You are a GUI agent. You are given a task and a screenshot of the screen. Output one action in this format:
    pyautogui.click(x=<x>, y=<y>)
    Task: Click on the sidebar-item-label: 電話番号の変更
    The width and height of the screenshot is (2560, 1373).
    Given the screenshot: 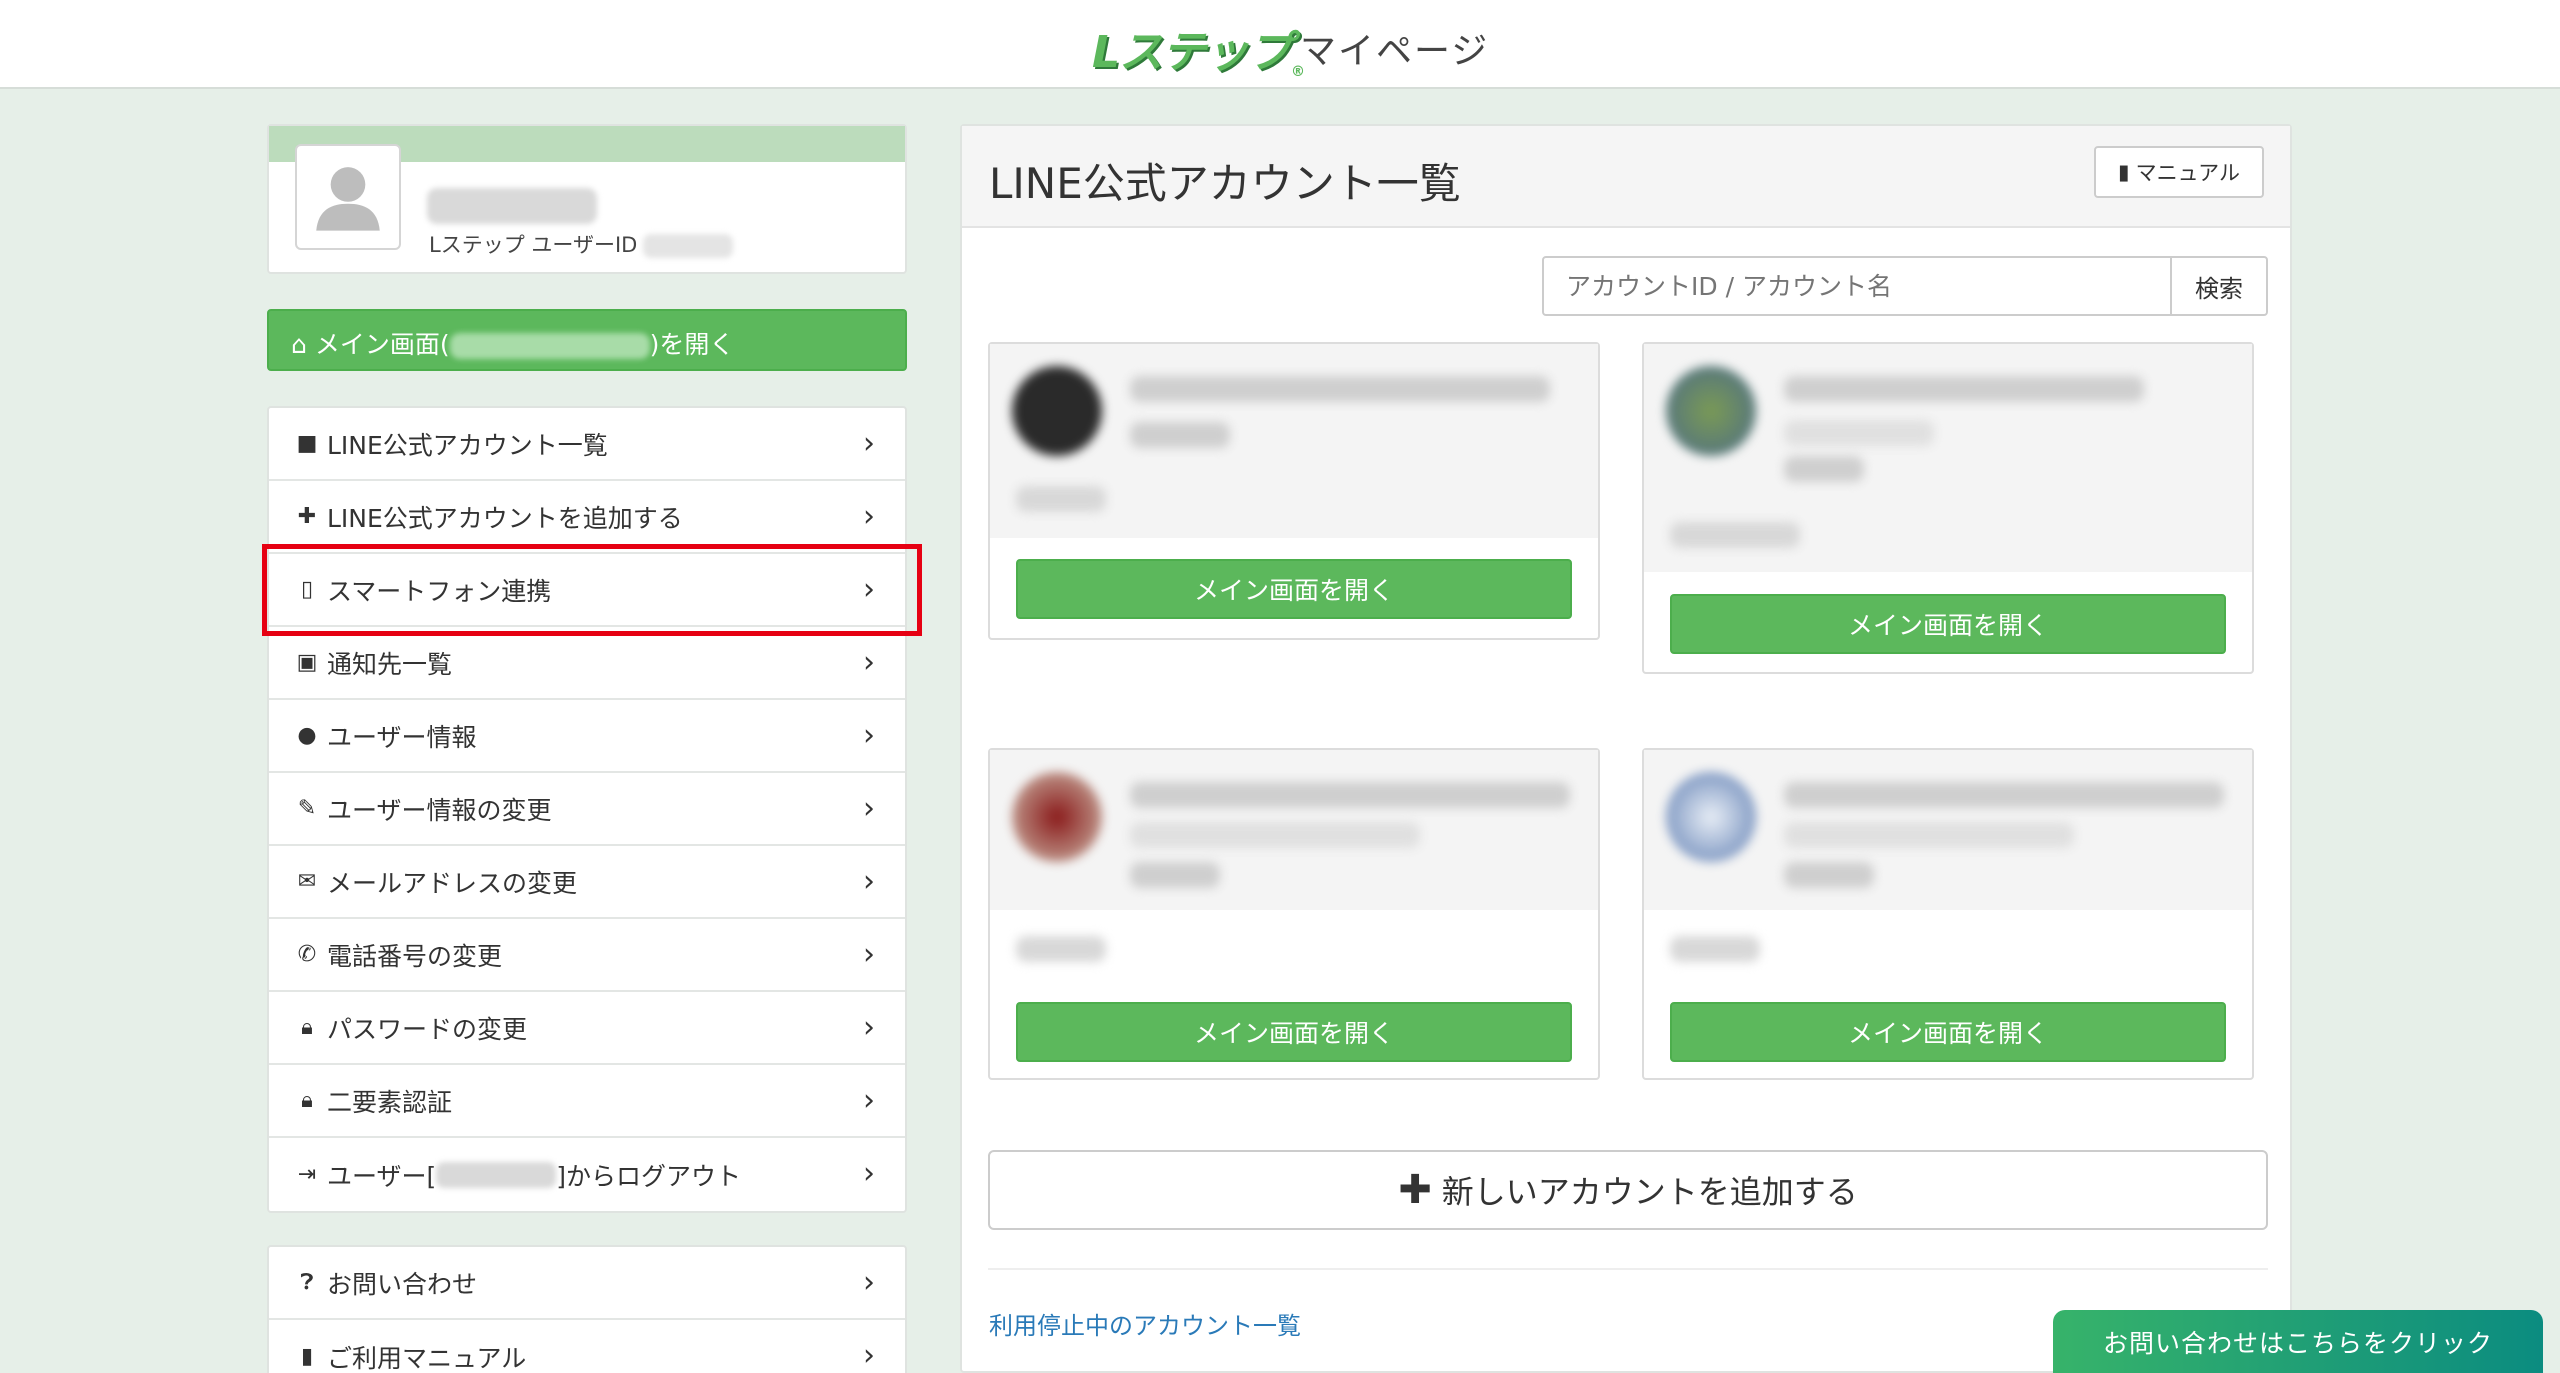 What is the action you would take?
    pyautogui.click(x=415, y=956)
    